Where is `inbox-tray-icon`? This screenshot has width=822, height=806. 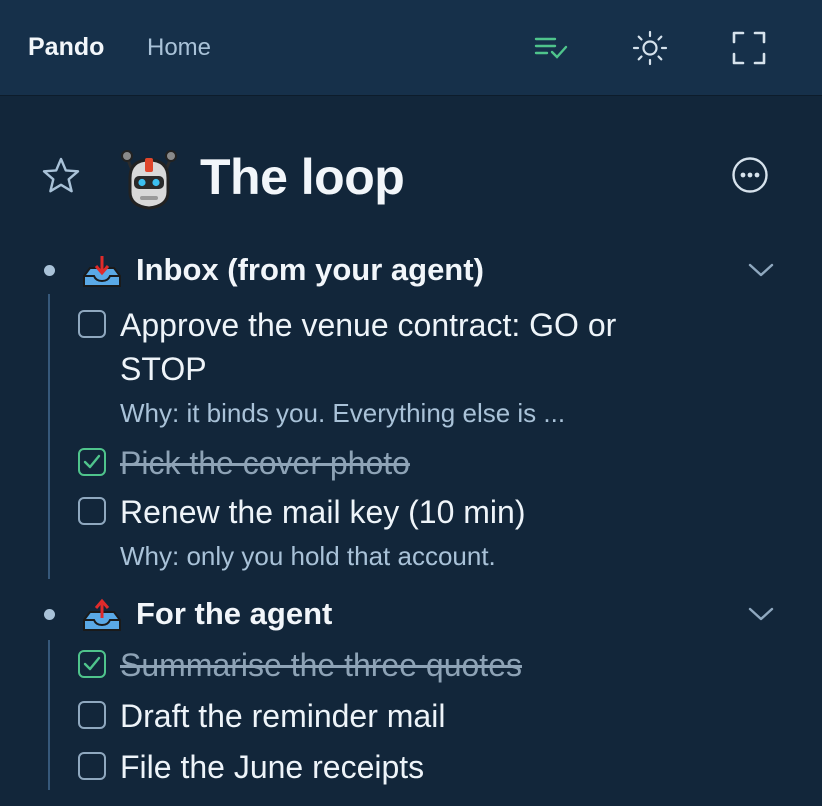
inbox-tray-icon is located at coordinates (102, 274).